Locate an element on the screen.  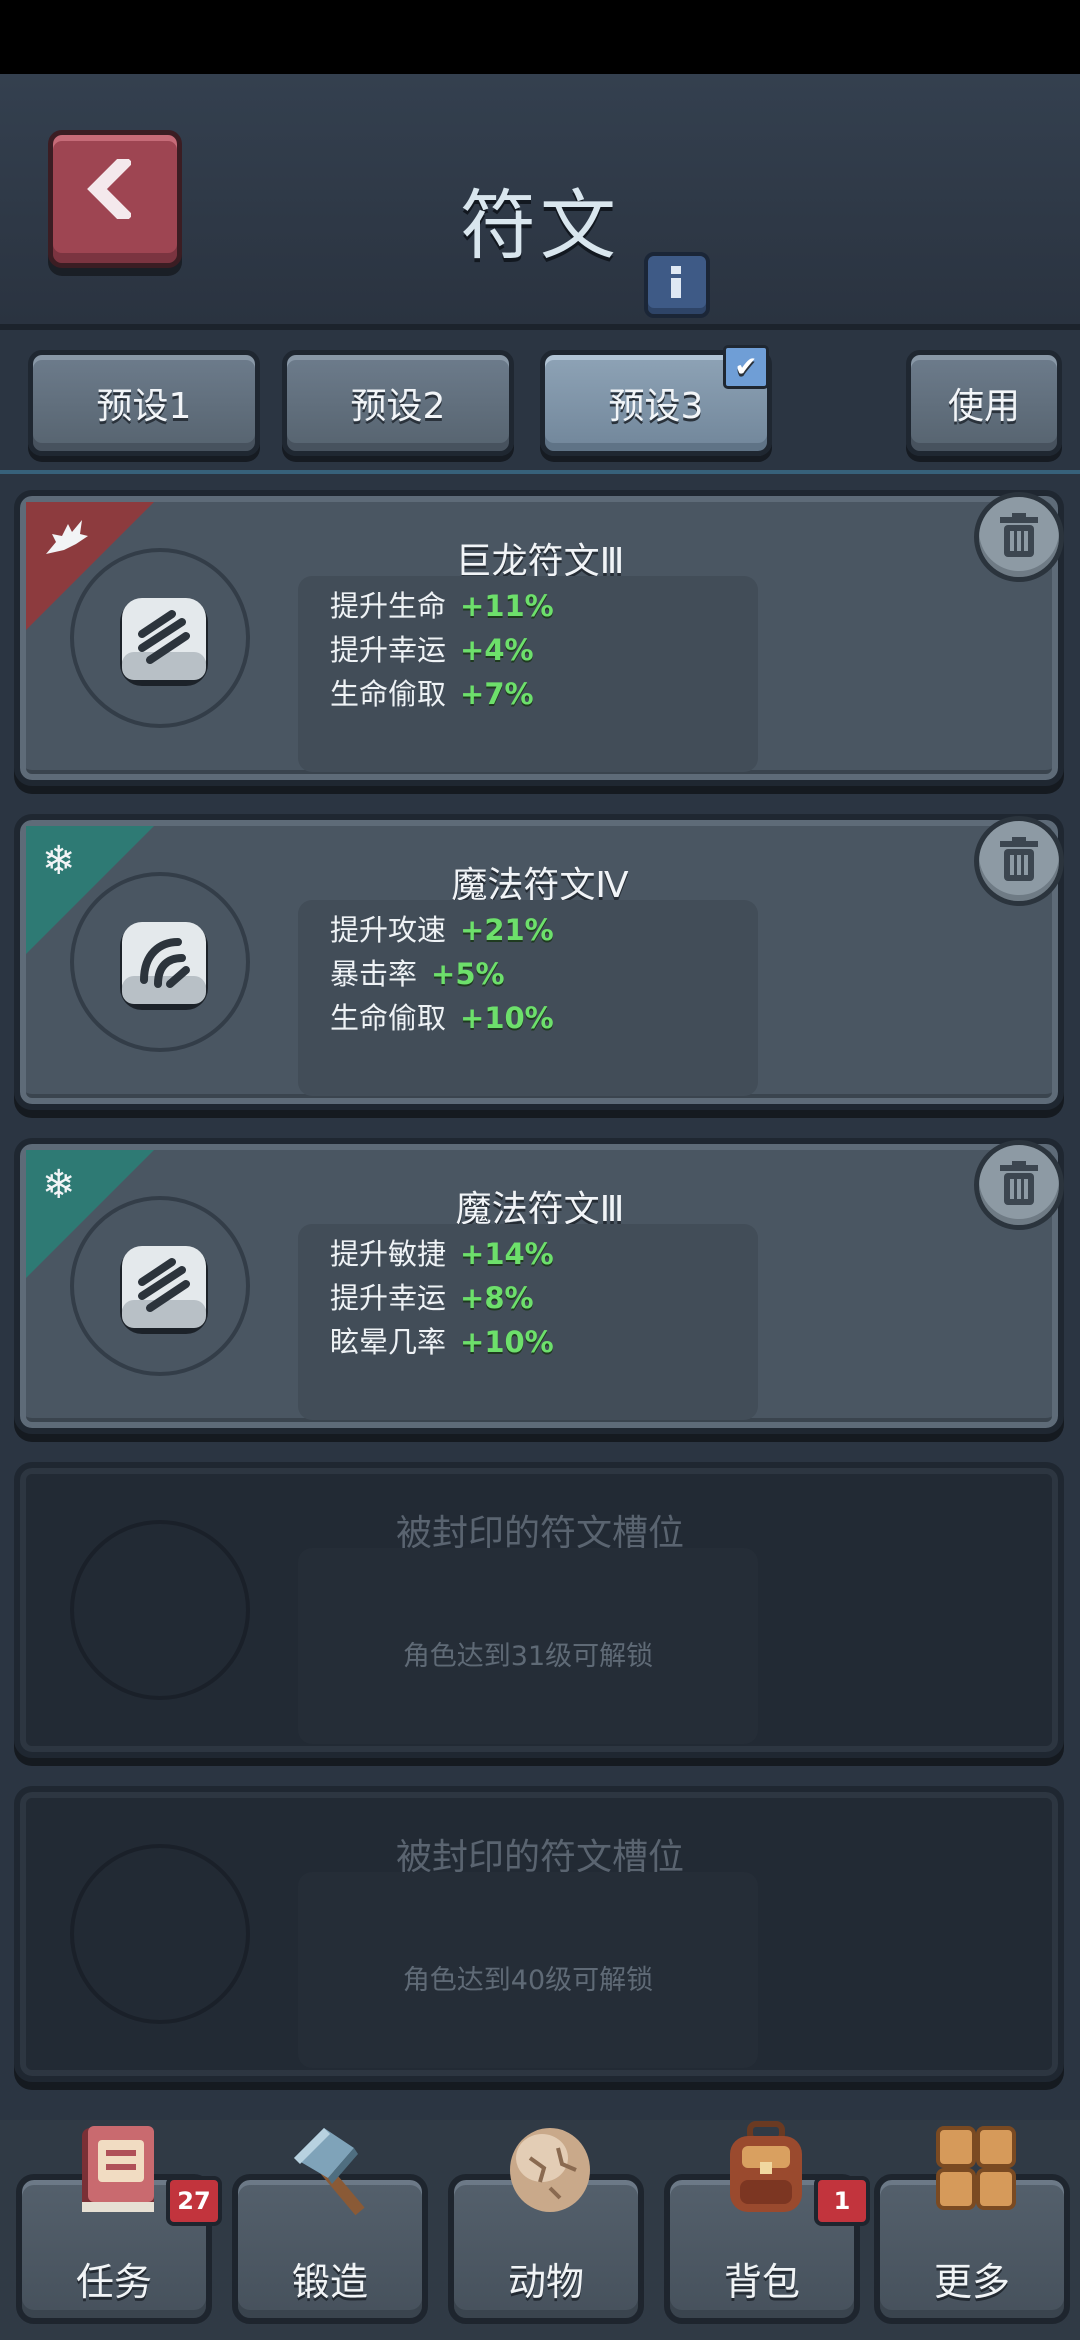
backpack-icon is located at coordinates (766, 2166).